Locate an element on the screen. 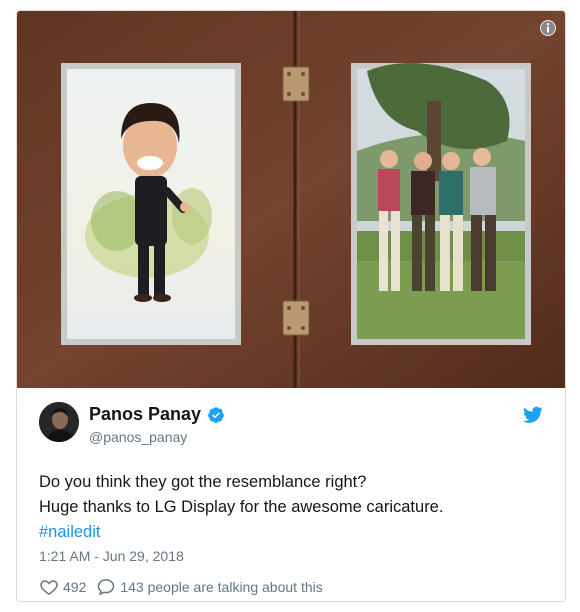  like-count: 492 is located at coordinates (75, 587).